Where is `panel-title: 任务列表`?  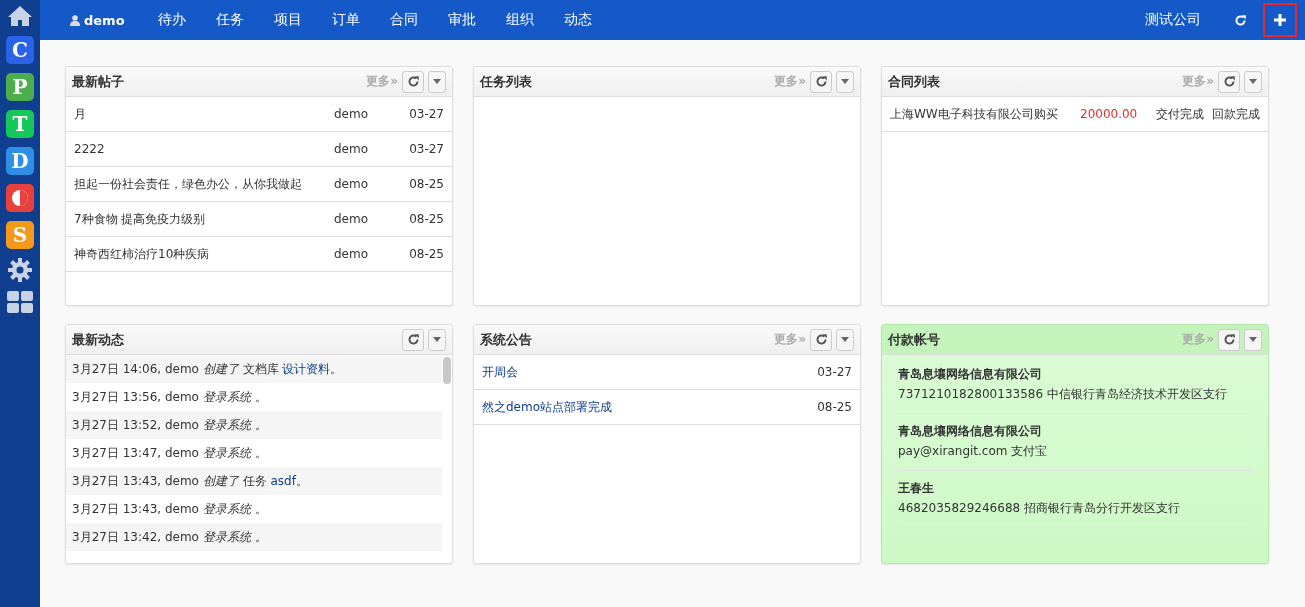 panel-title: 任务列表 is located at coordinates (506, 81).